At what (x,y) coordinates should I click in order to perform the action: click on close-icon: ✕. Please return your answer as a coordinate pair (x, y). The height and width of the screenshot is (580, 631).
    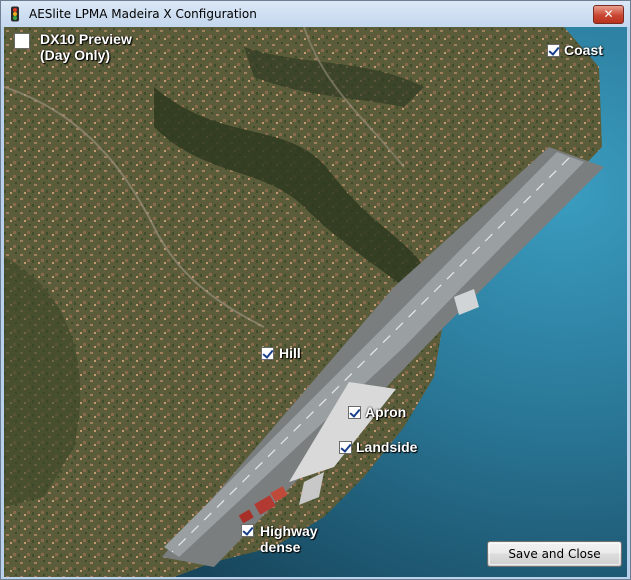
    Looking at the image, I should click on (608, 14).